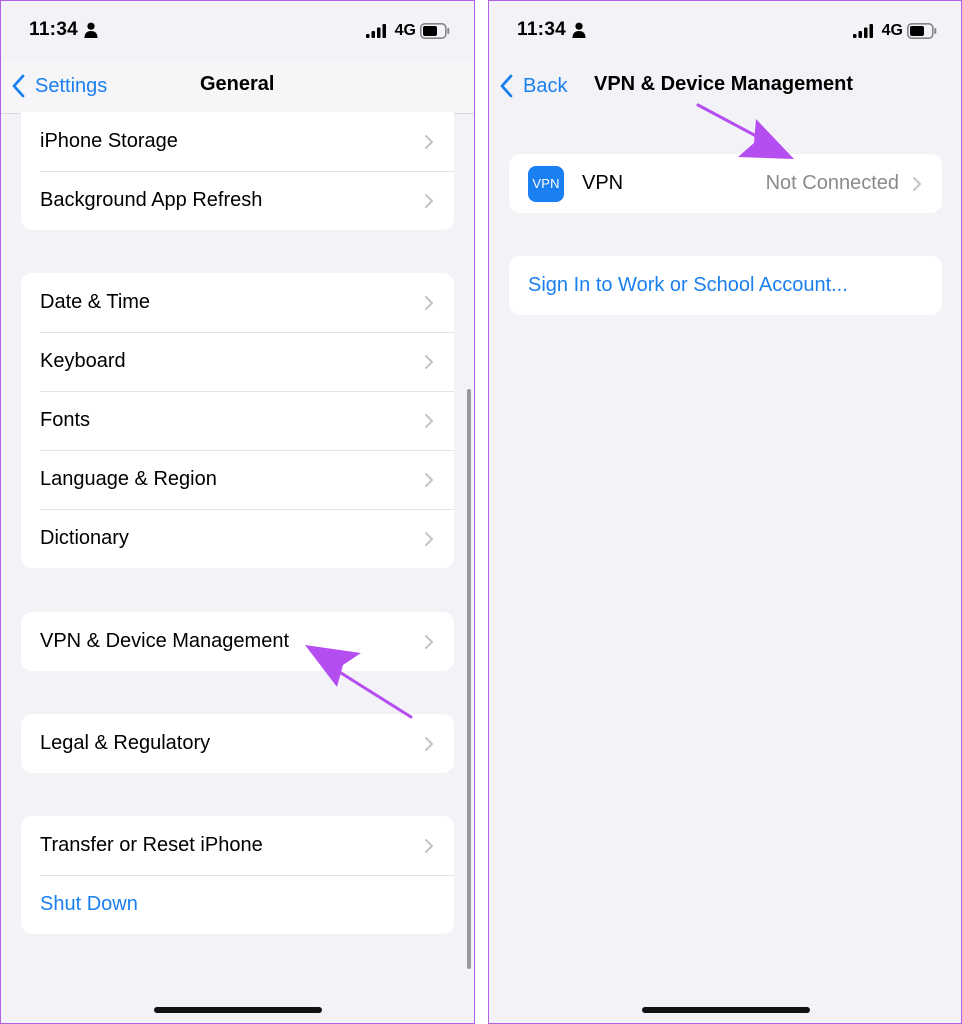 Image resolution: width=962 pixels, height=1024 pixels. What do you see at coordinates (151, 200) in the screenshot?
I see `row-label: Background App Refresh` at bounding box center [151, 200].